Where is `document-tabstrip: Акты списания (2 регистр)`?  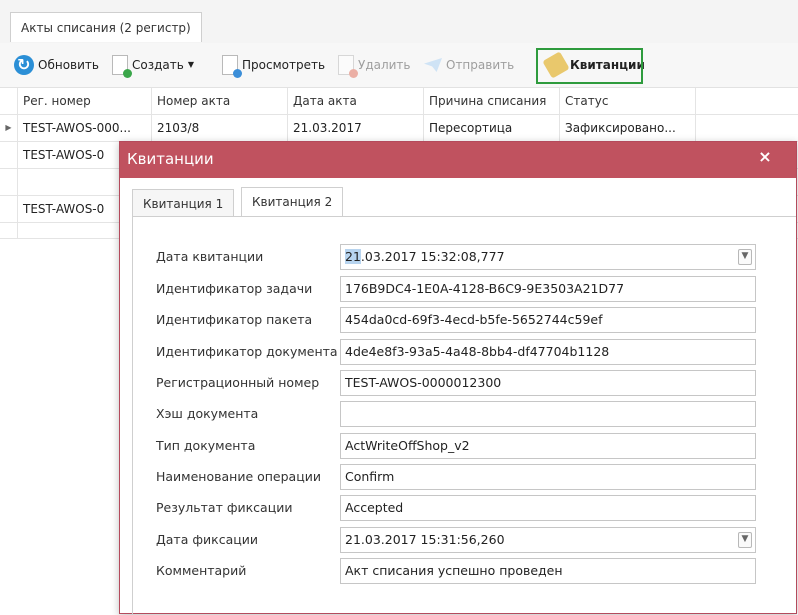 document-tabstrip: Акты списания (2 регистр) is located at coordinates (399, 21).